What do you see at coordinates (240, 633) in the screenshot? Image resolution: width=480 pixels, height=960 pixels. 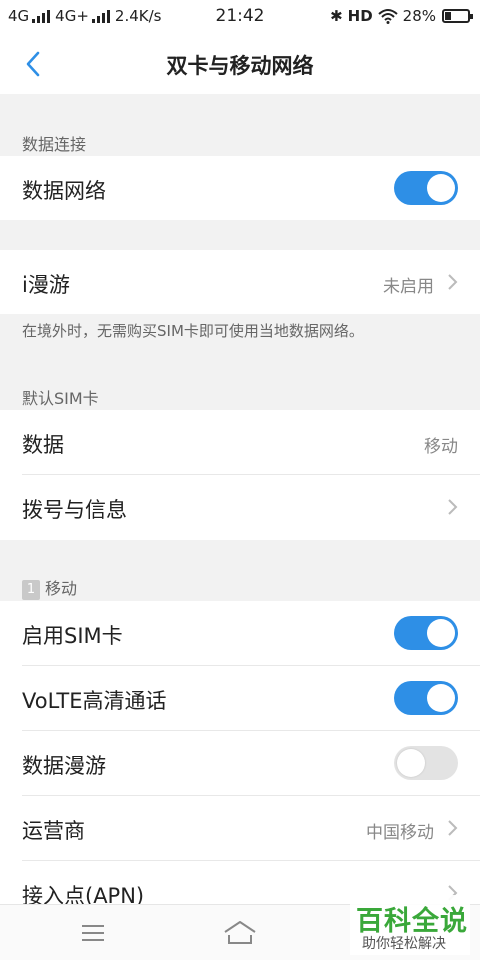 I see `row-enable-sim: 启用SIM卡` at bounding box center [240, 633].